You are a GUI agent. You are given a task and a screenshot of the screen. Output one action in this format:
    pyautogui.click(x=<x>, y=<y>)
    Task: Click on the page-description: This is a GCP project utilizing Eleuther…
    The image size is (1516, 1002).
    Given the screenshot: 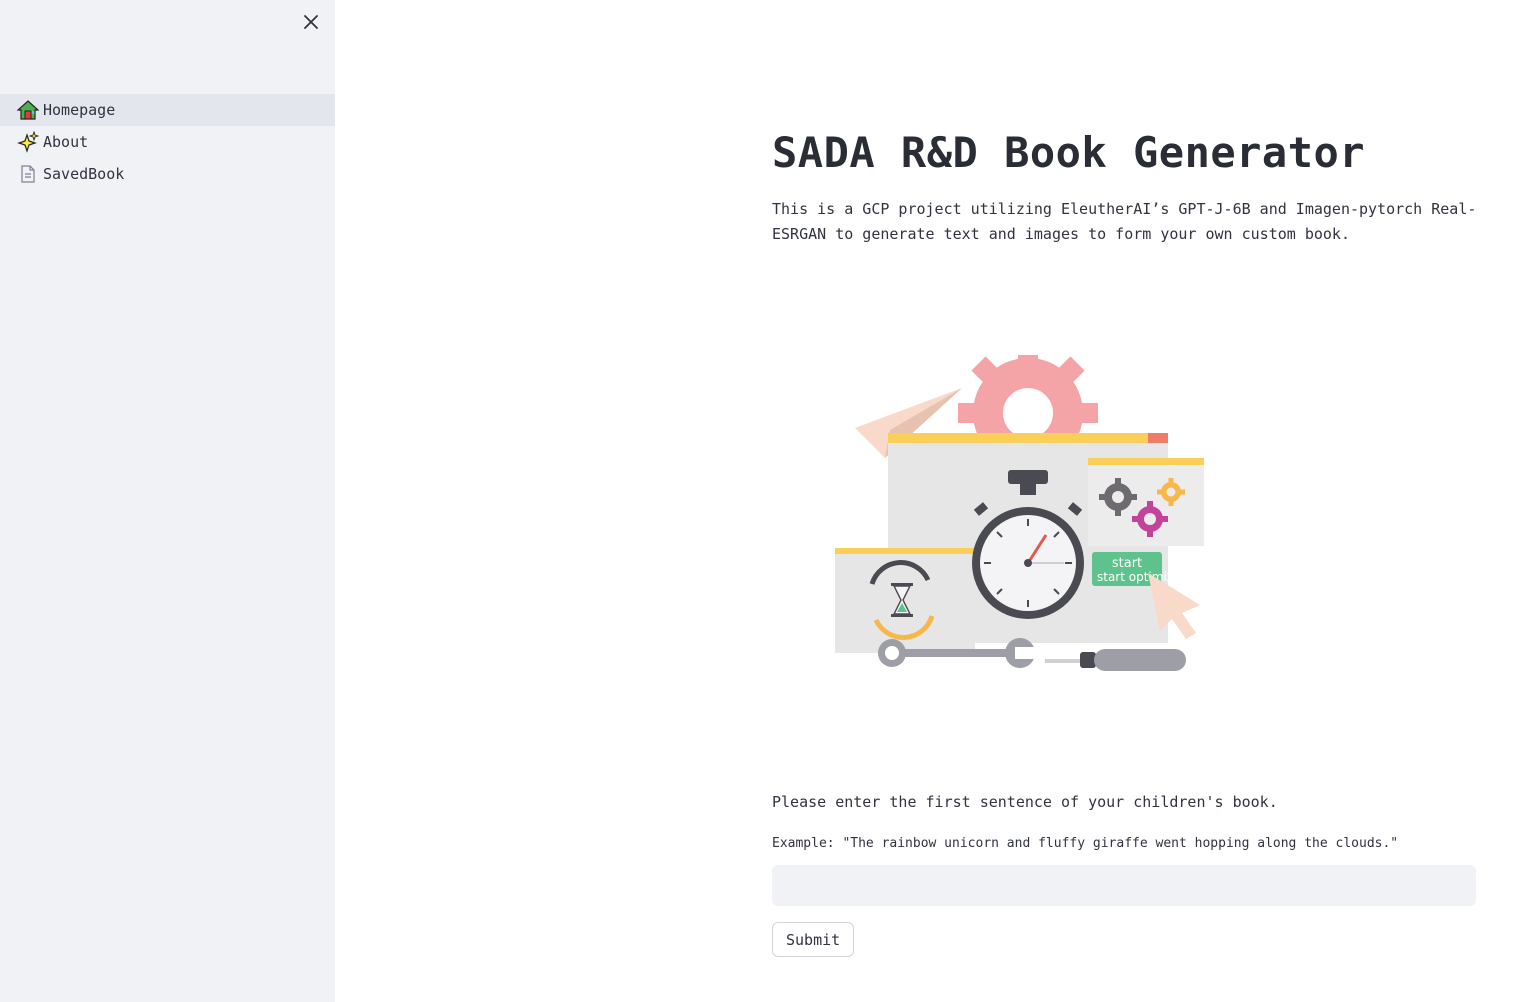 What is the action you would take?
    pyautogui.click(x=1124, y=221)
    